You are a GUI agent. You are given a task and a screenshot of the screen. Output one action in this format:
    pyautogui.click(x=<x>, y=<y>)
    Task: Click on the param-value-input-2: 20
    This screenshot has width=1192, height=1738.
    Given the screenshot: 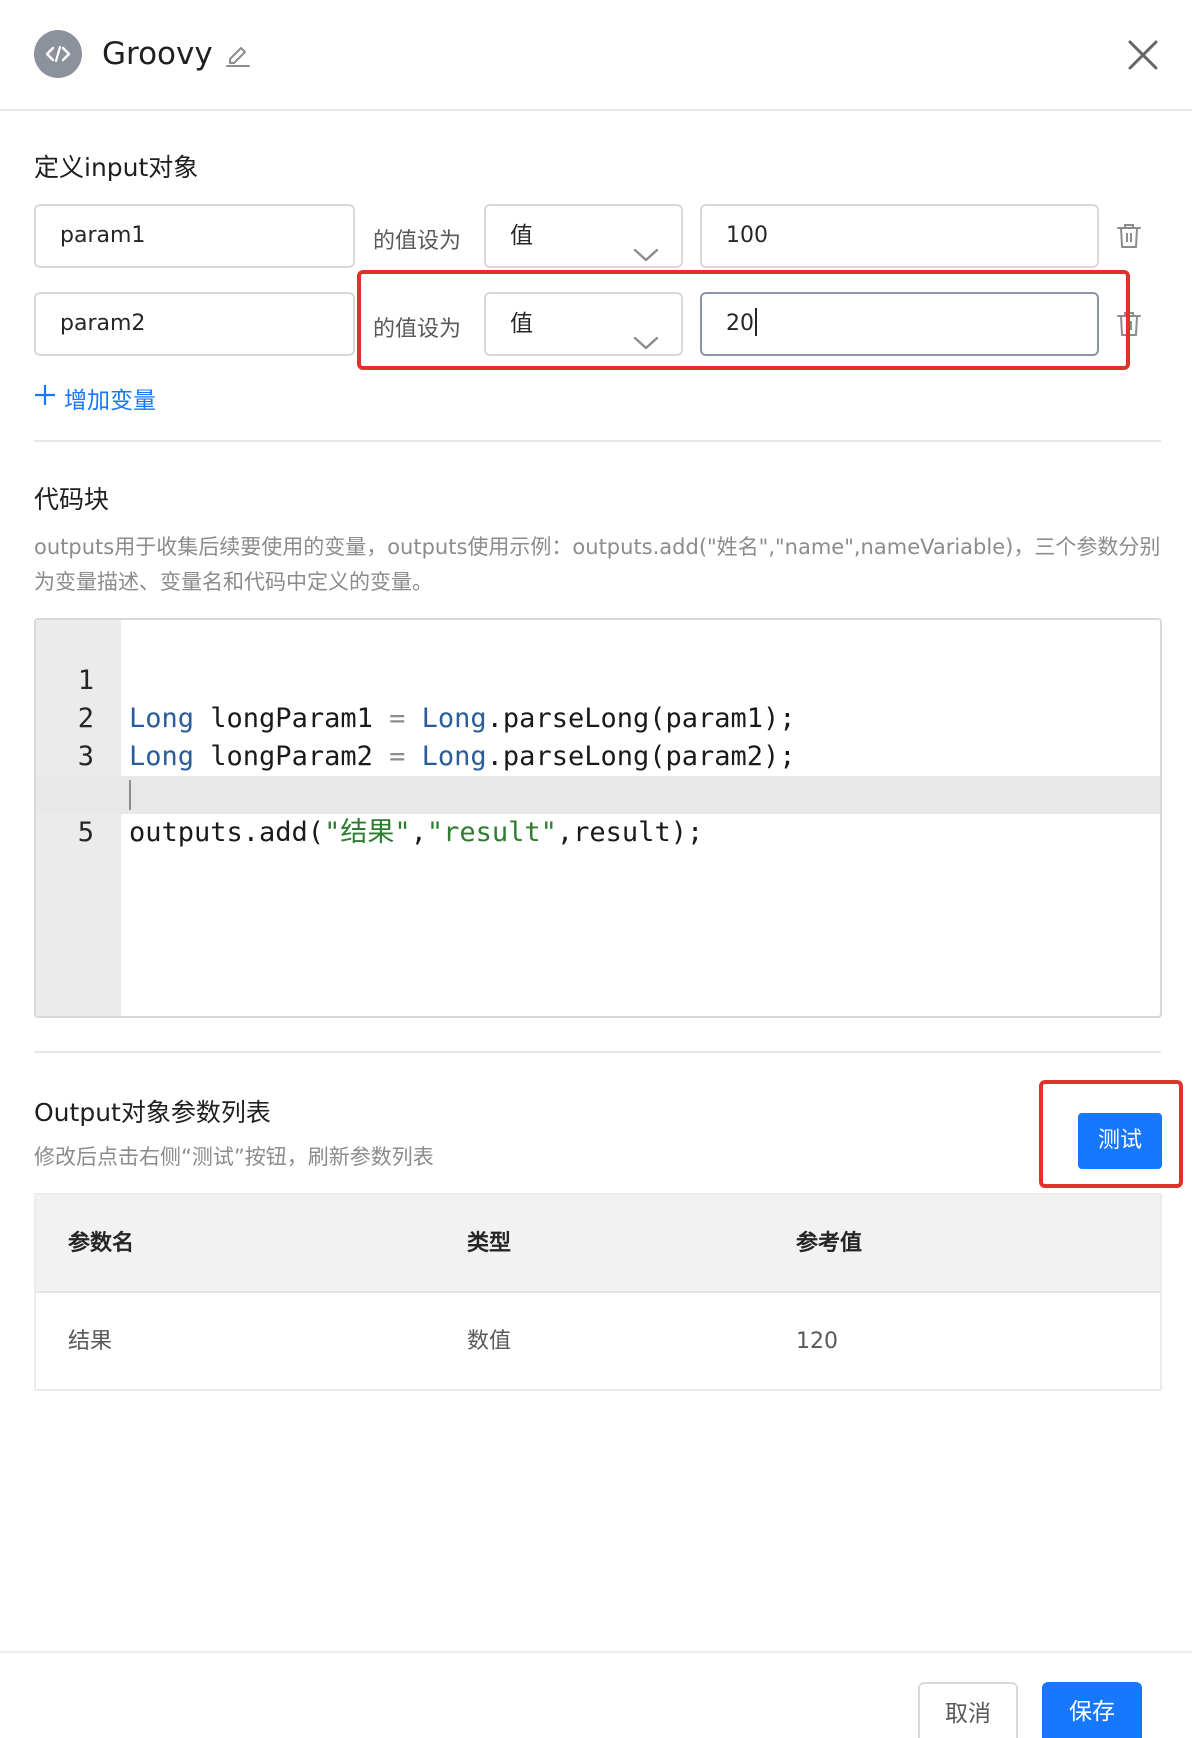 What is the action you would take?
    pyautogui.click(x=899, y=324)
    